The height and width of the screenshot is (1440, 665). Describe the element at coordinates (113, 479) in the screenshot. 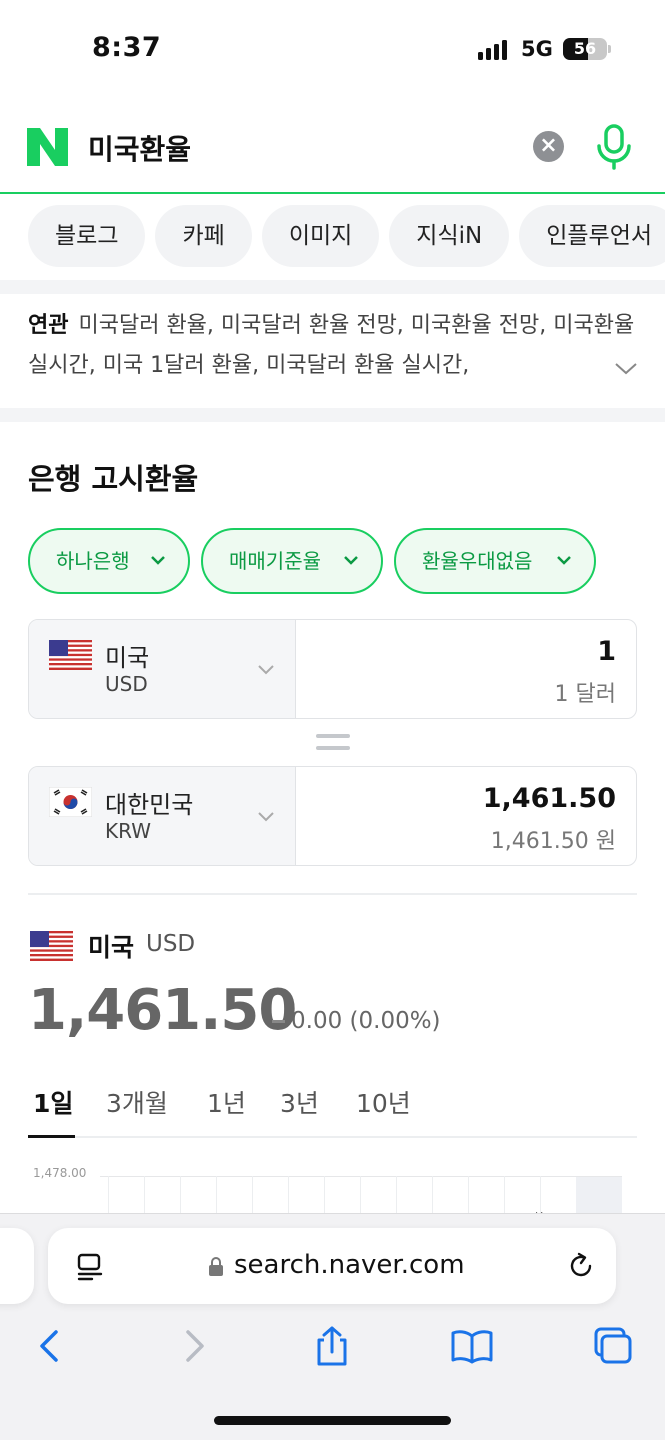

I see `section-title: 은행 고시환율` at that location.